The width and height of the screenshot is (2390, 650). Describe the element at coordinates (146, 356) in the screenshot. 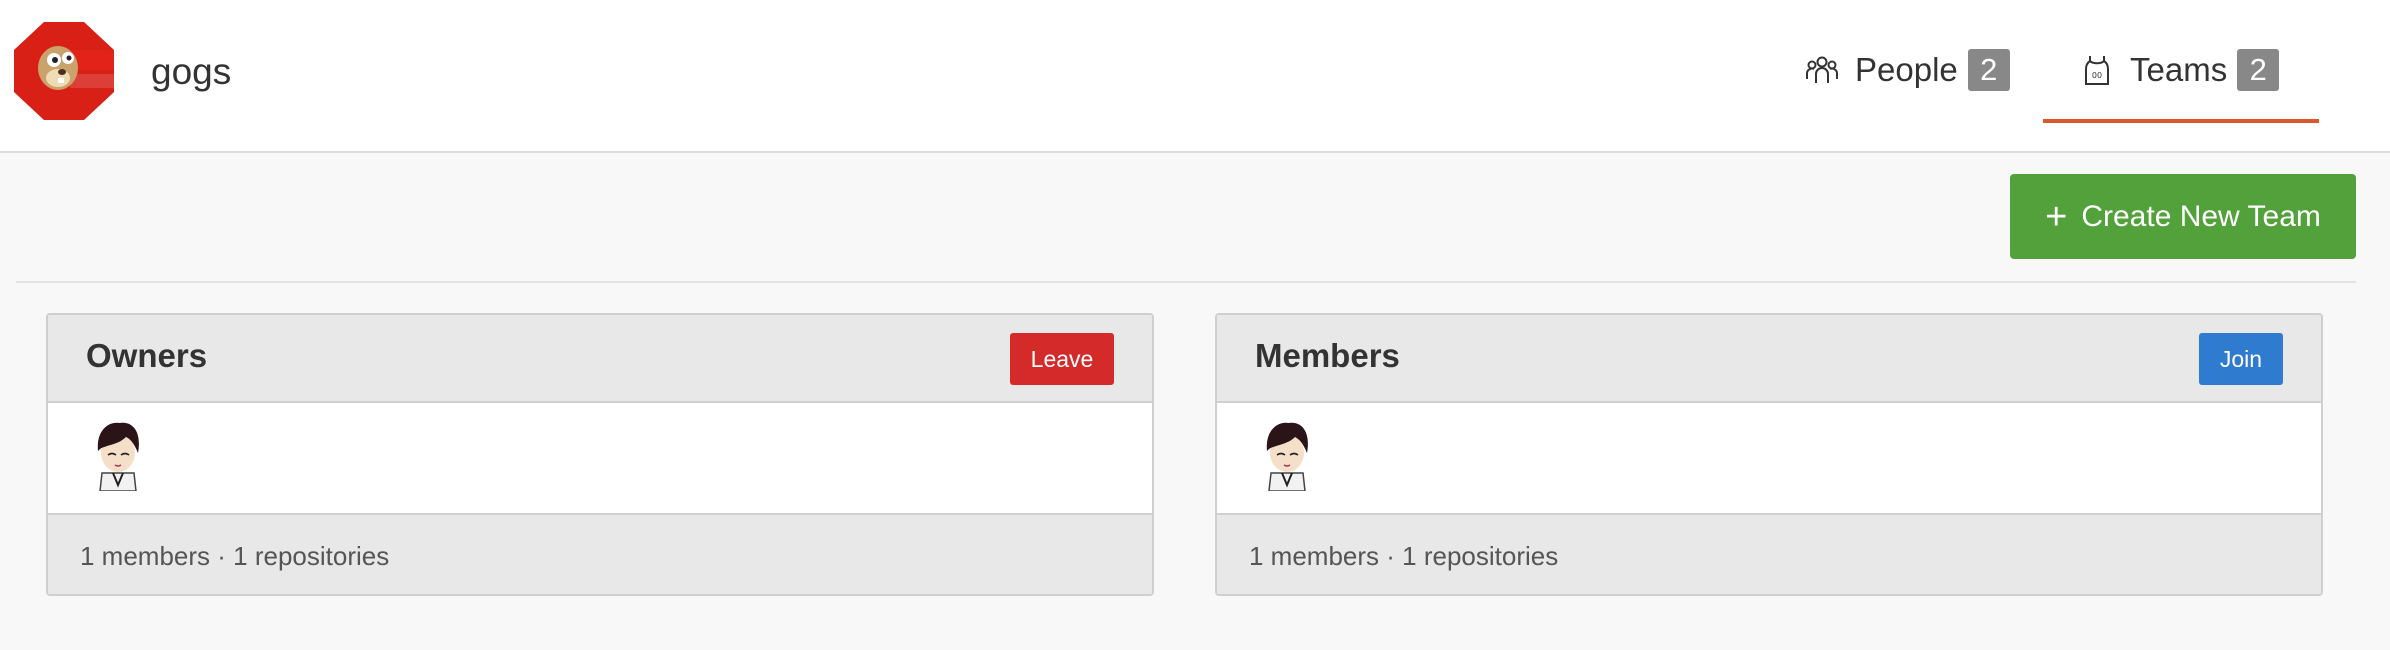

I see `team-name: Owners` at that location.